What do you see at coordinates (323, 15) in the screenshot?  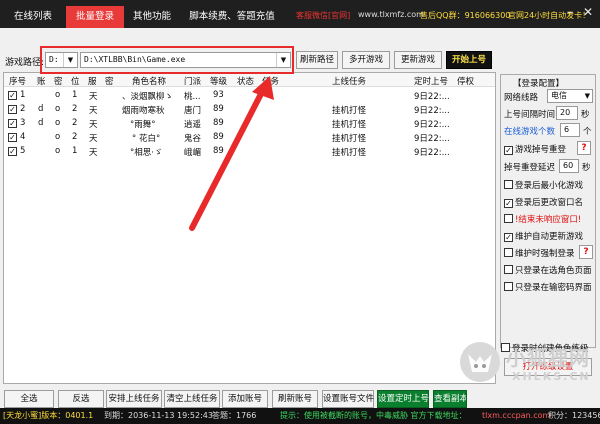 I see `service-link: 客服微信[官网]` at bounding box center [323, 15].